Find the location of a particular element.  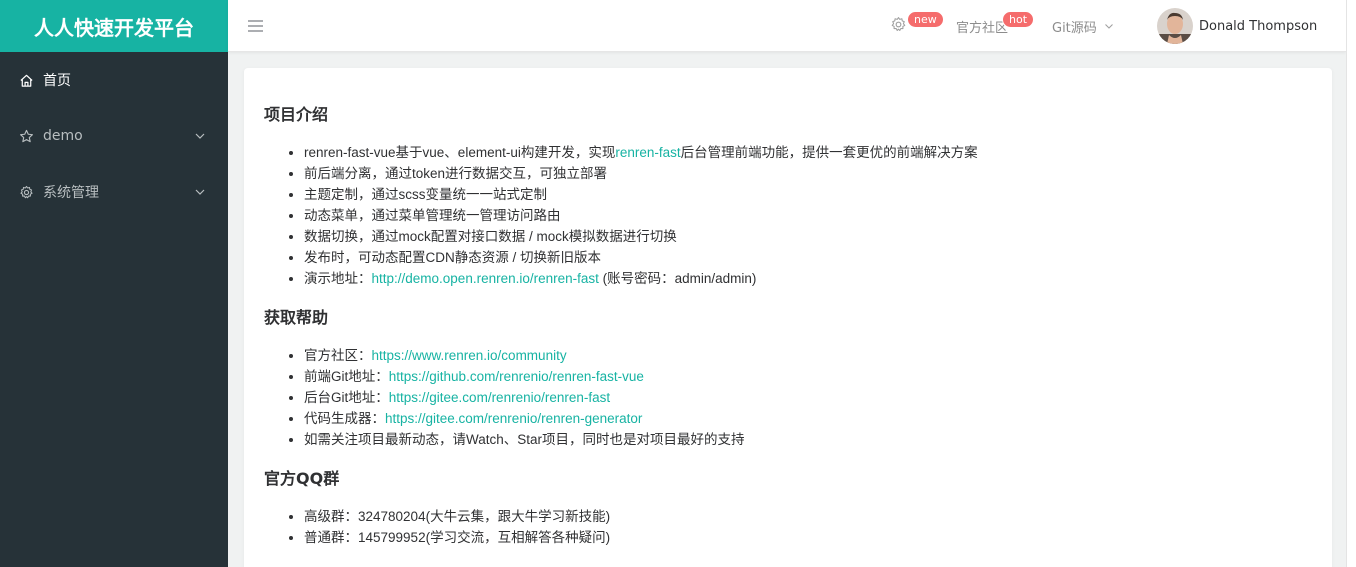

item-text: 代码生成器： is located at coordinates (344, 418).